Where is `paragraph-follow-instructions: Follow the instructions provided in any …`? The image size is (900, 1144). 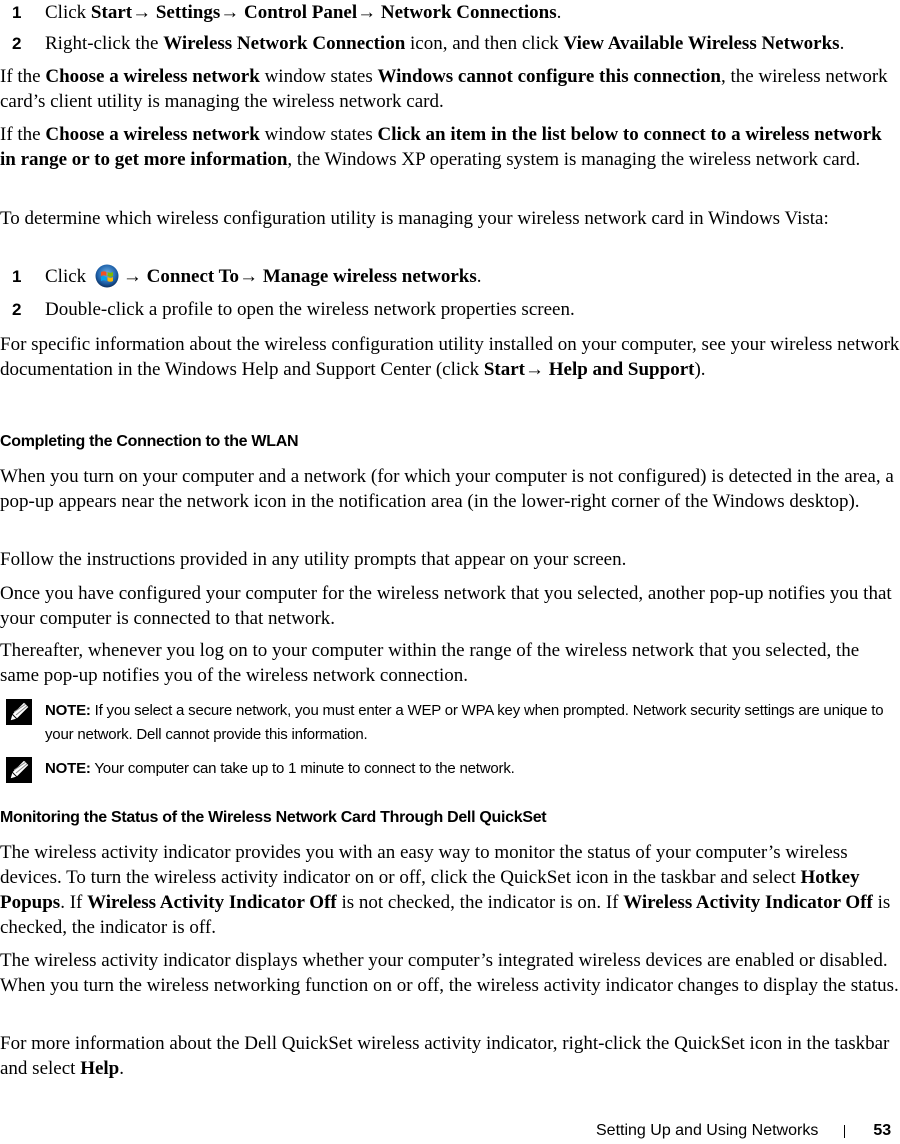 paragraph-follow-instructions: Follow the instructions provided in any … is located at coordinates (313, 559).